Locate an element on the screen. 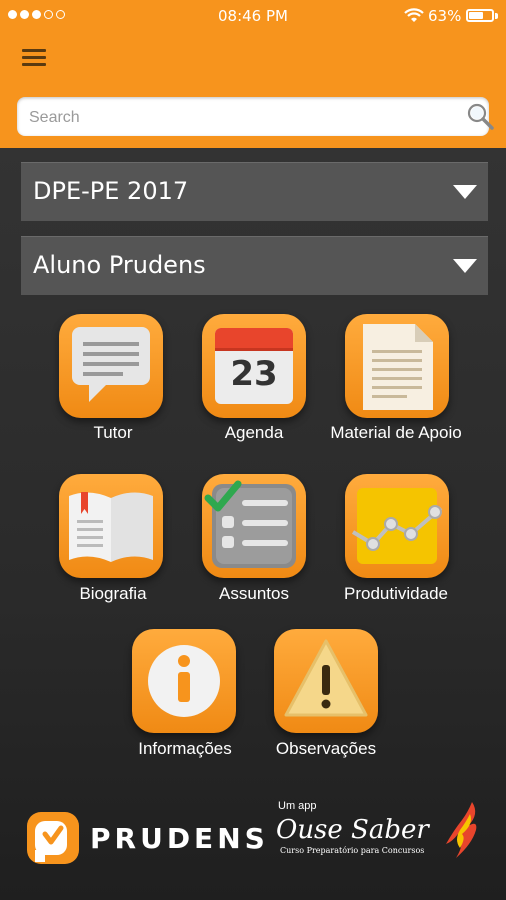 This screenshot has height=900, width=506. prudens-logo-icon is located at coordinates (53, 838).